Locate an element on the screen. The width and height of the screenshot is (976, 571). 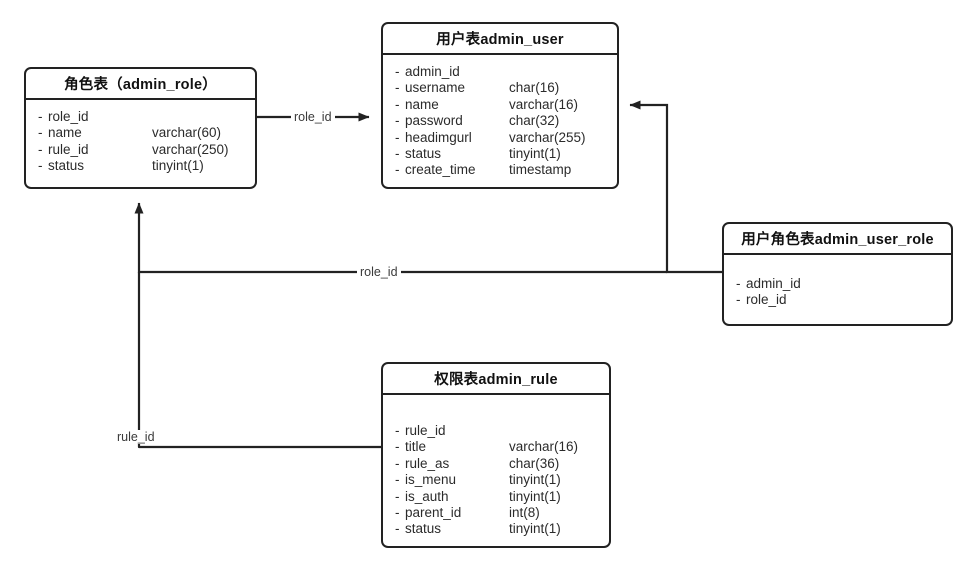
edge-label-role-to-user: role_id is located at coordinates (313, 117).